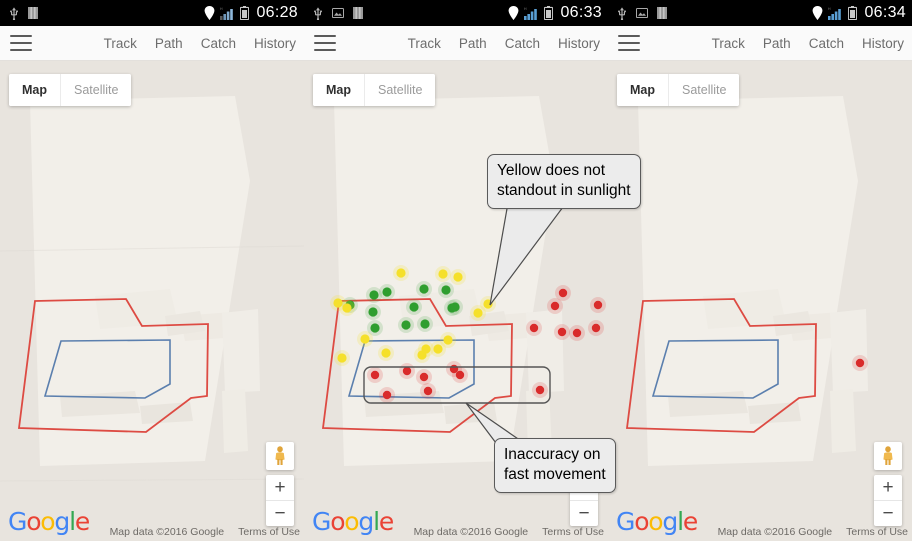 This screenshot has width=912, height=541. I want to click on map-attribution: Map data ©2016 Google Terms of Use, so click(205, 532).